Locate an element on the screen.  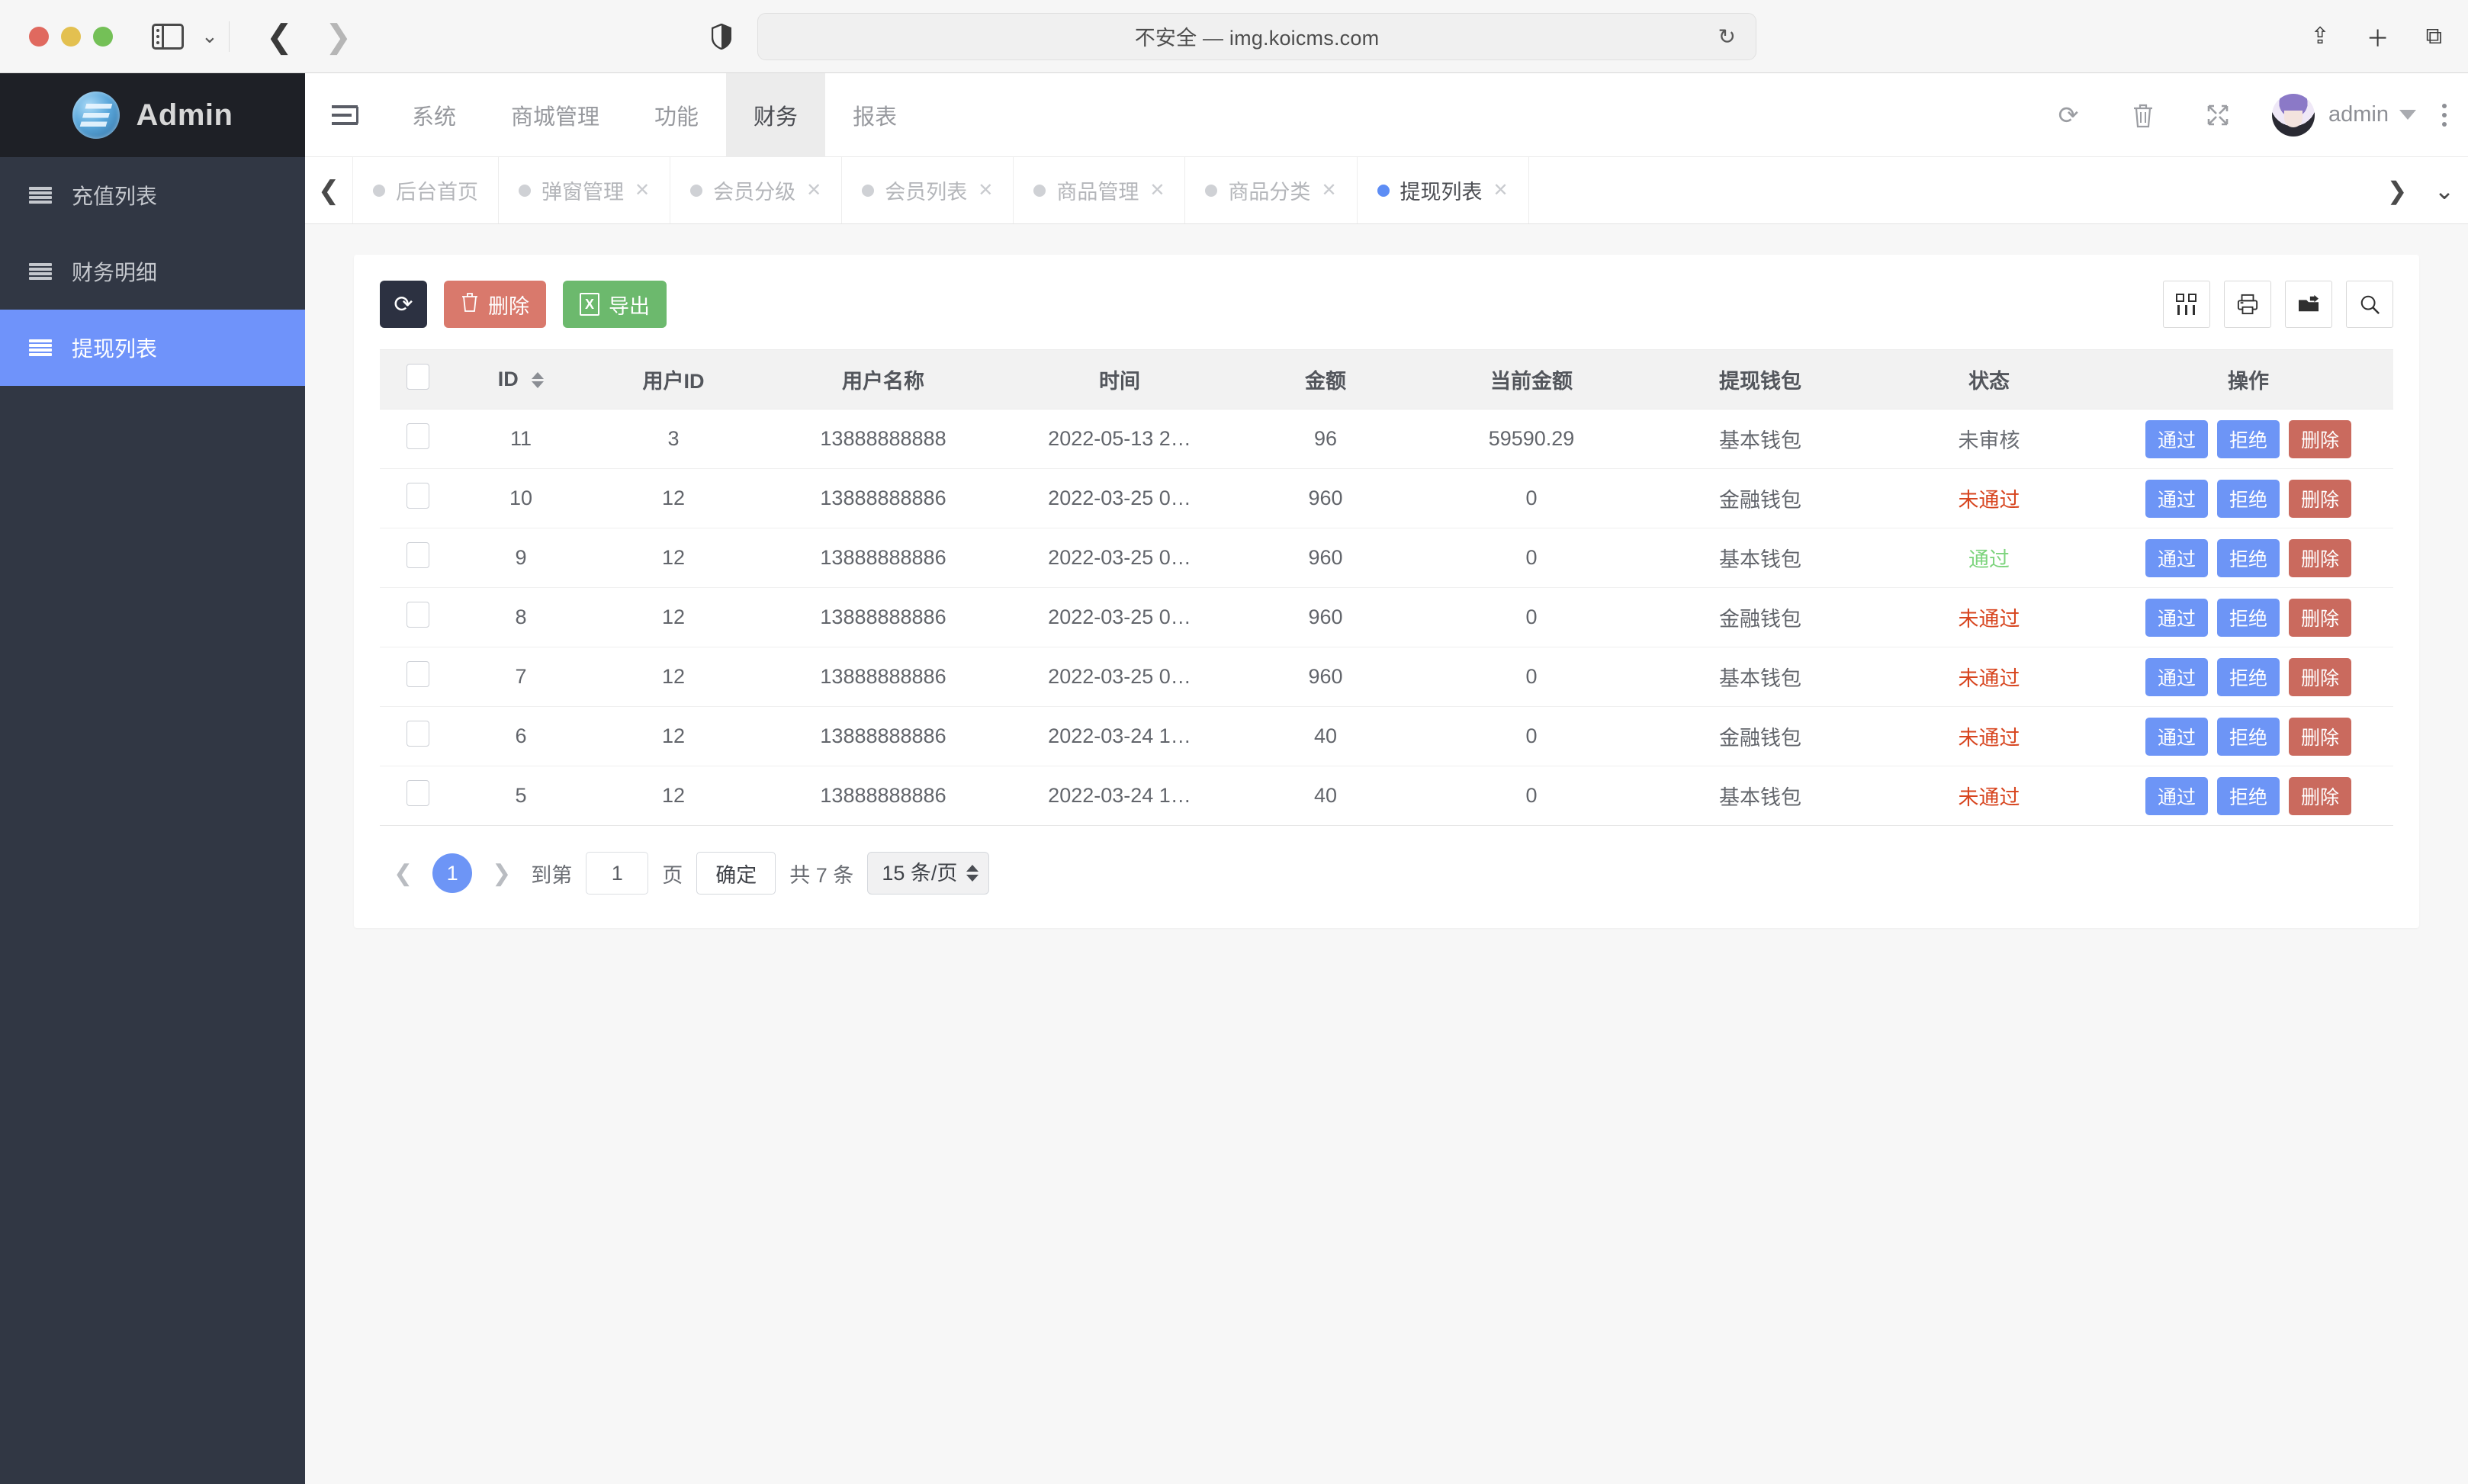
tabs-dropdown-icon: ⌄ is located at coordinates (2444, 190).